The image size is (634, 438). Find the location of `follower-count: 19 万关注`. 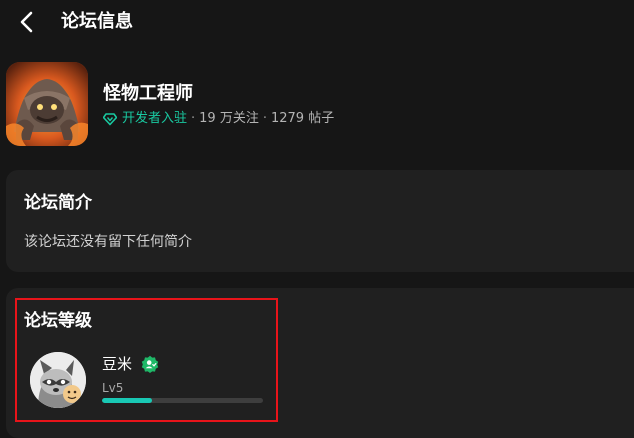

follower-count: 19 万关注 is located at coordinates (229, 118).